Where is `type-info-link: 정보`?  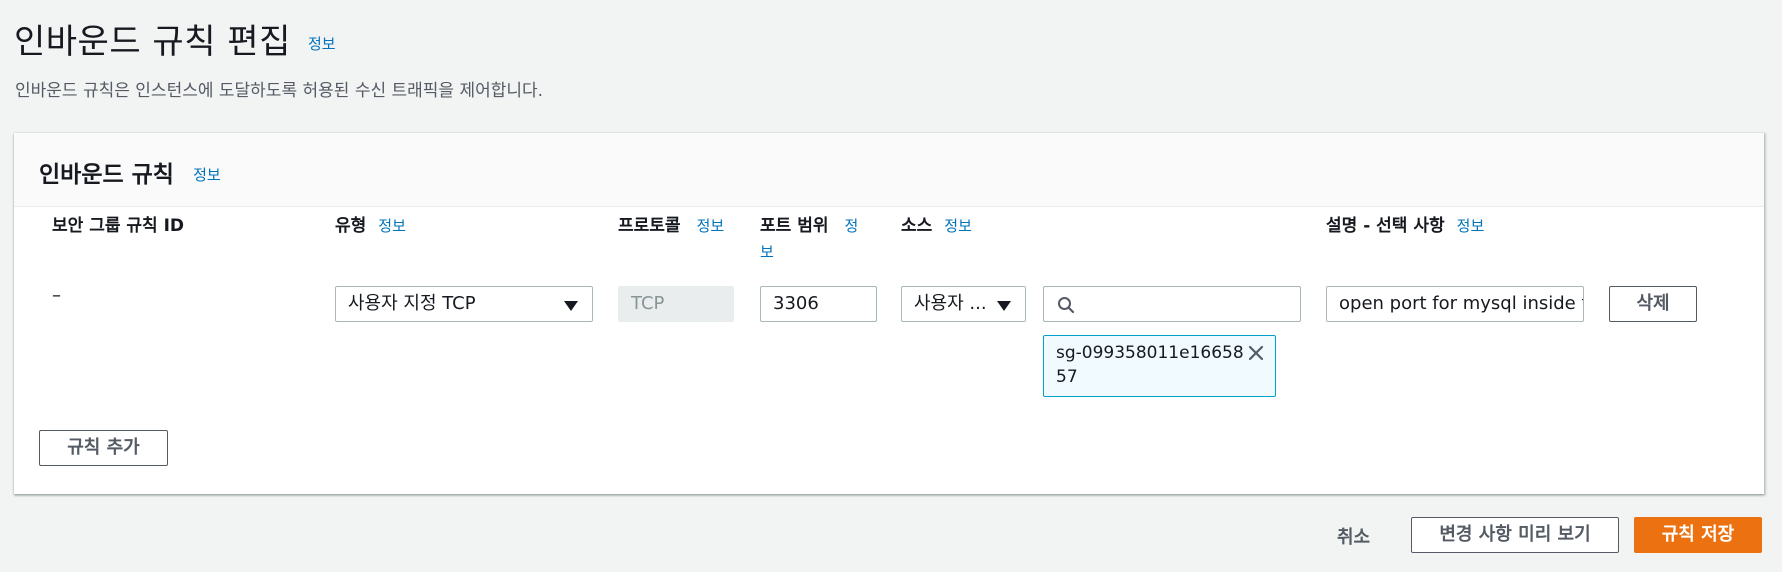
type-info-link: 정보 is located at coordinates (392, 226).